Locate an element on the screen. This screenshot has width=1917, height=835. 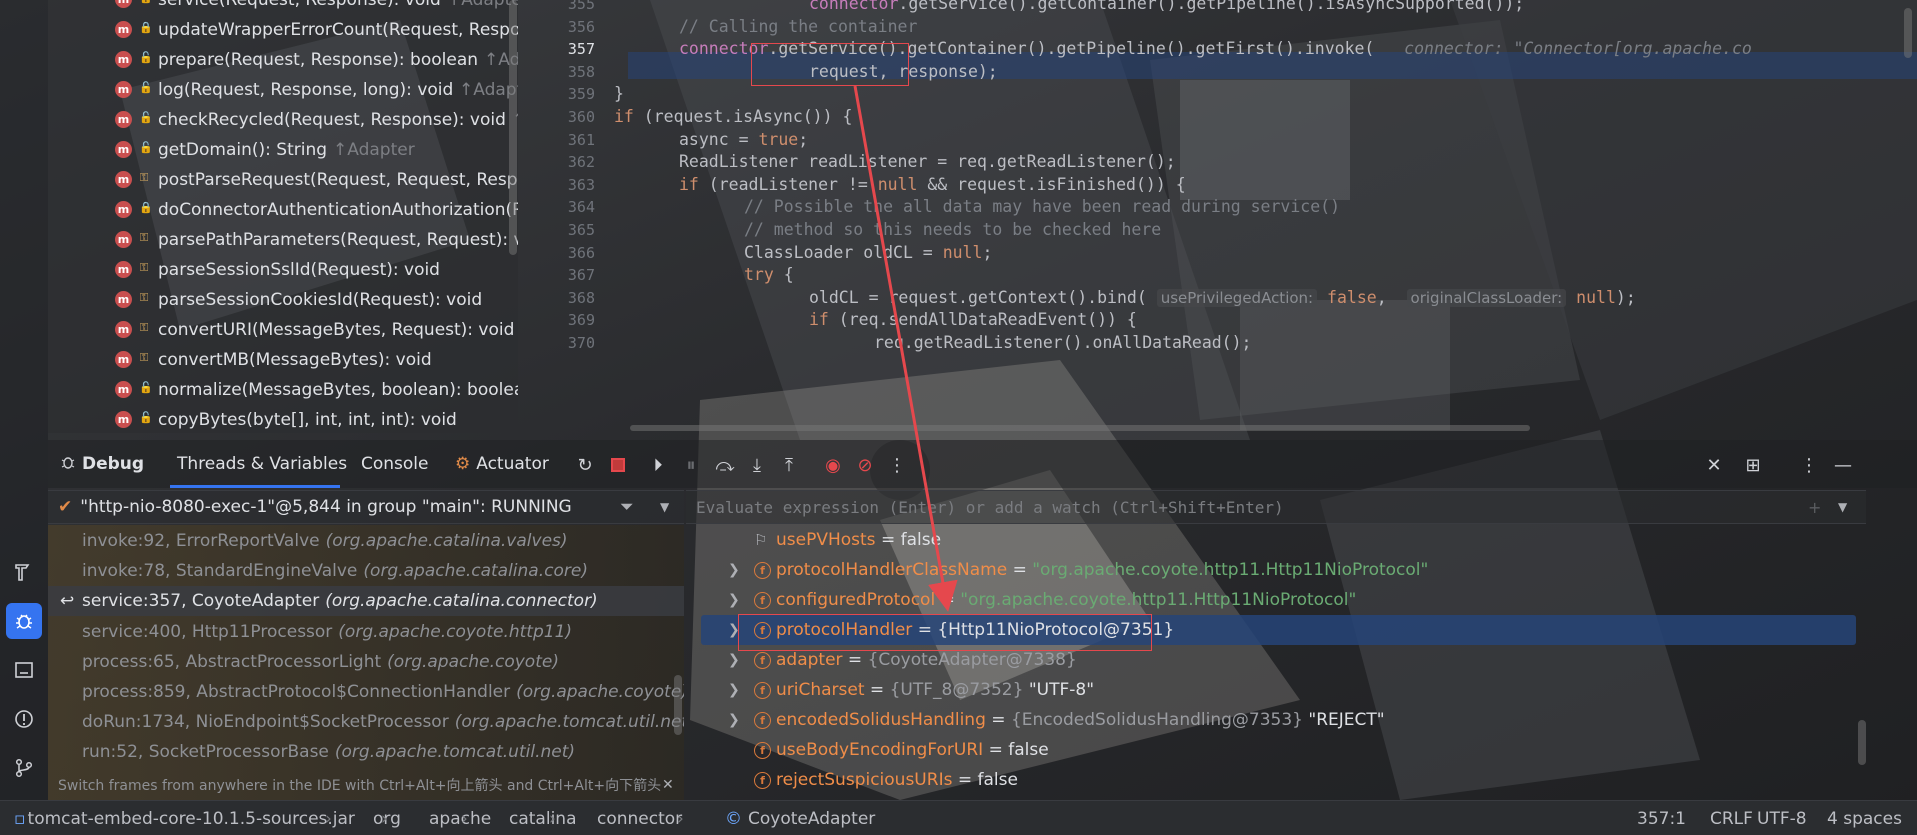
structure-method-item: m ⚿ convertMB(MessageBytes): void is located at coordinates (283, 360).